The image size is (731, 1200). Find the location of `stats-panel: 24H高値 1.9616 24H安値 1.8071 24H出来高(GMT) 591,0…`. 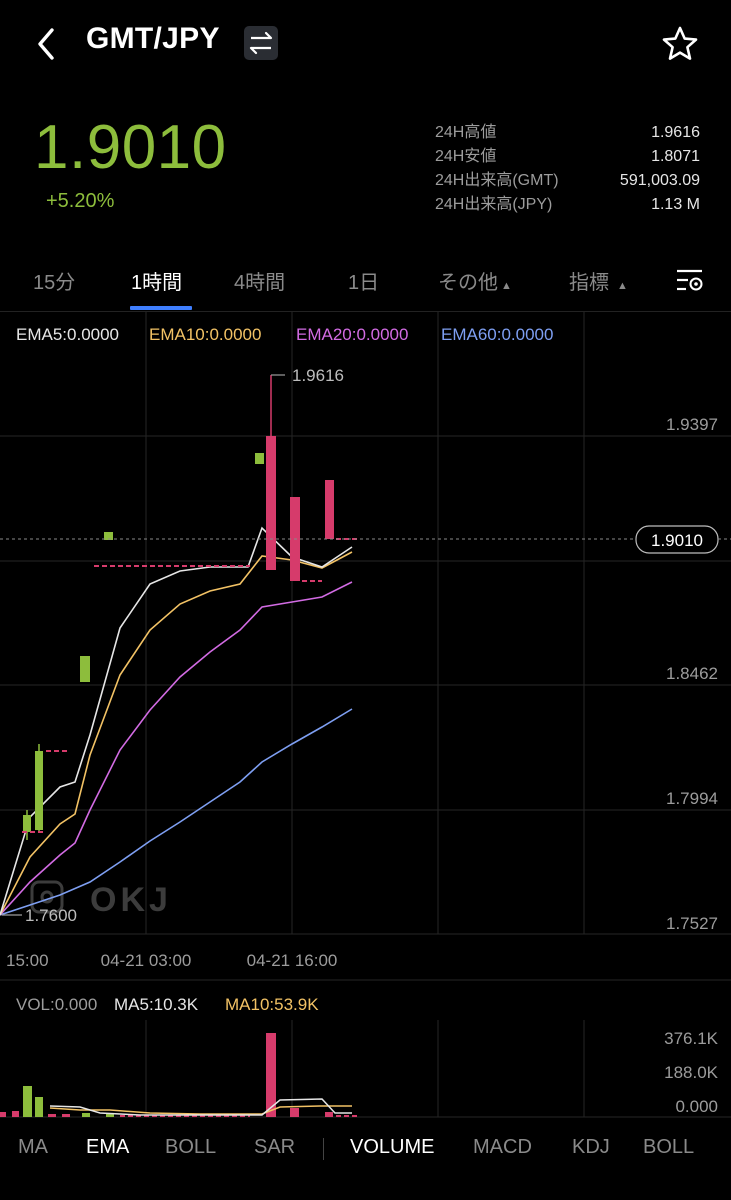

stats-panel: 24H高値 1.9616 24H安値 1.8071 24H出来高(GMT) 591,0… is located at coordinates (567, 169).